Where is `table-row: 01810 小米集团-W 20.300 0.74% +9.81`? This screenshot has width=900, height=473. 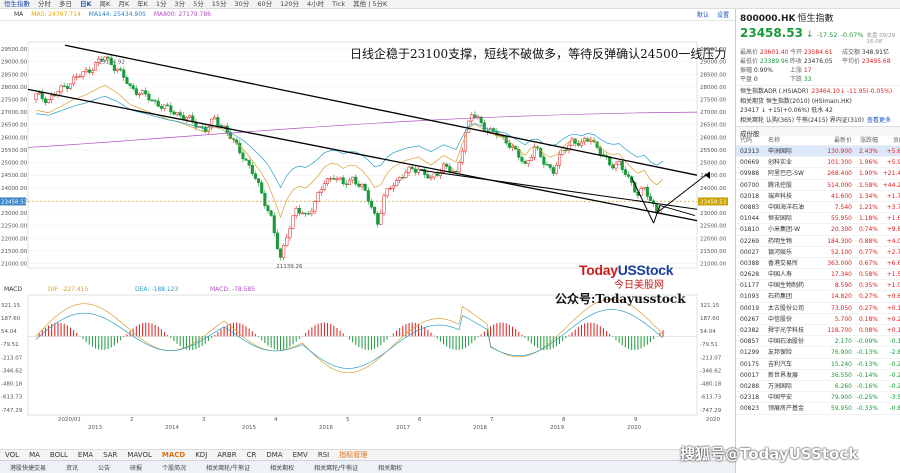
table-row: 01810 小米集团-W 20.300 0.74% +9.81 is located at coordinates (818, 230).